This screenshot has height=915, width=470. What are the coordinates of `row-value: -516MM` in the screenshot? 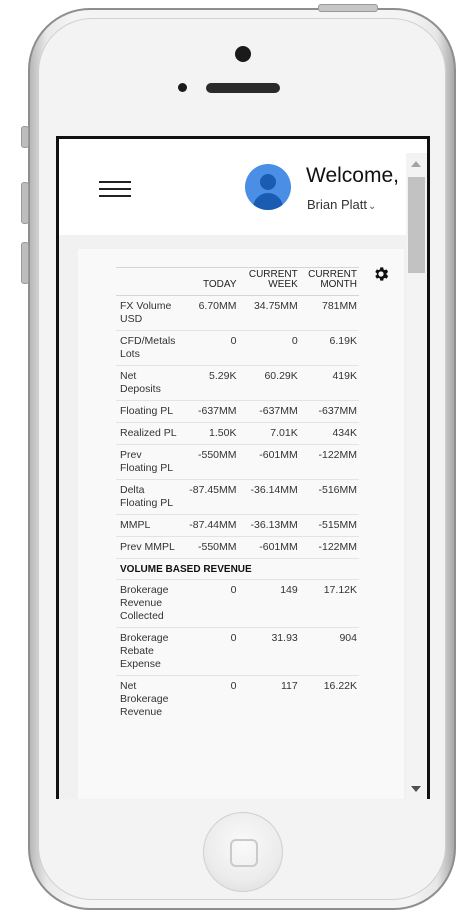 It's located at (329, 497).